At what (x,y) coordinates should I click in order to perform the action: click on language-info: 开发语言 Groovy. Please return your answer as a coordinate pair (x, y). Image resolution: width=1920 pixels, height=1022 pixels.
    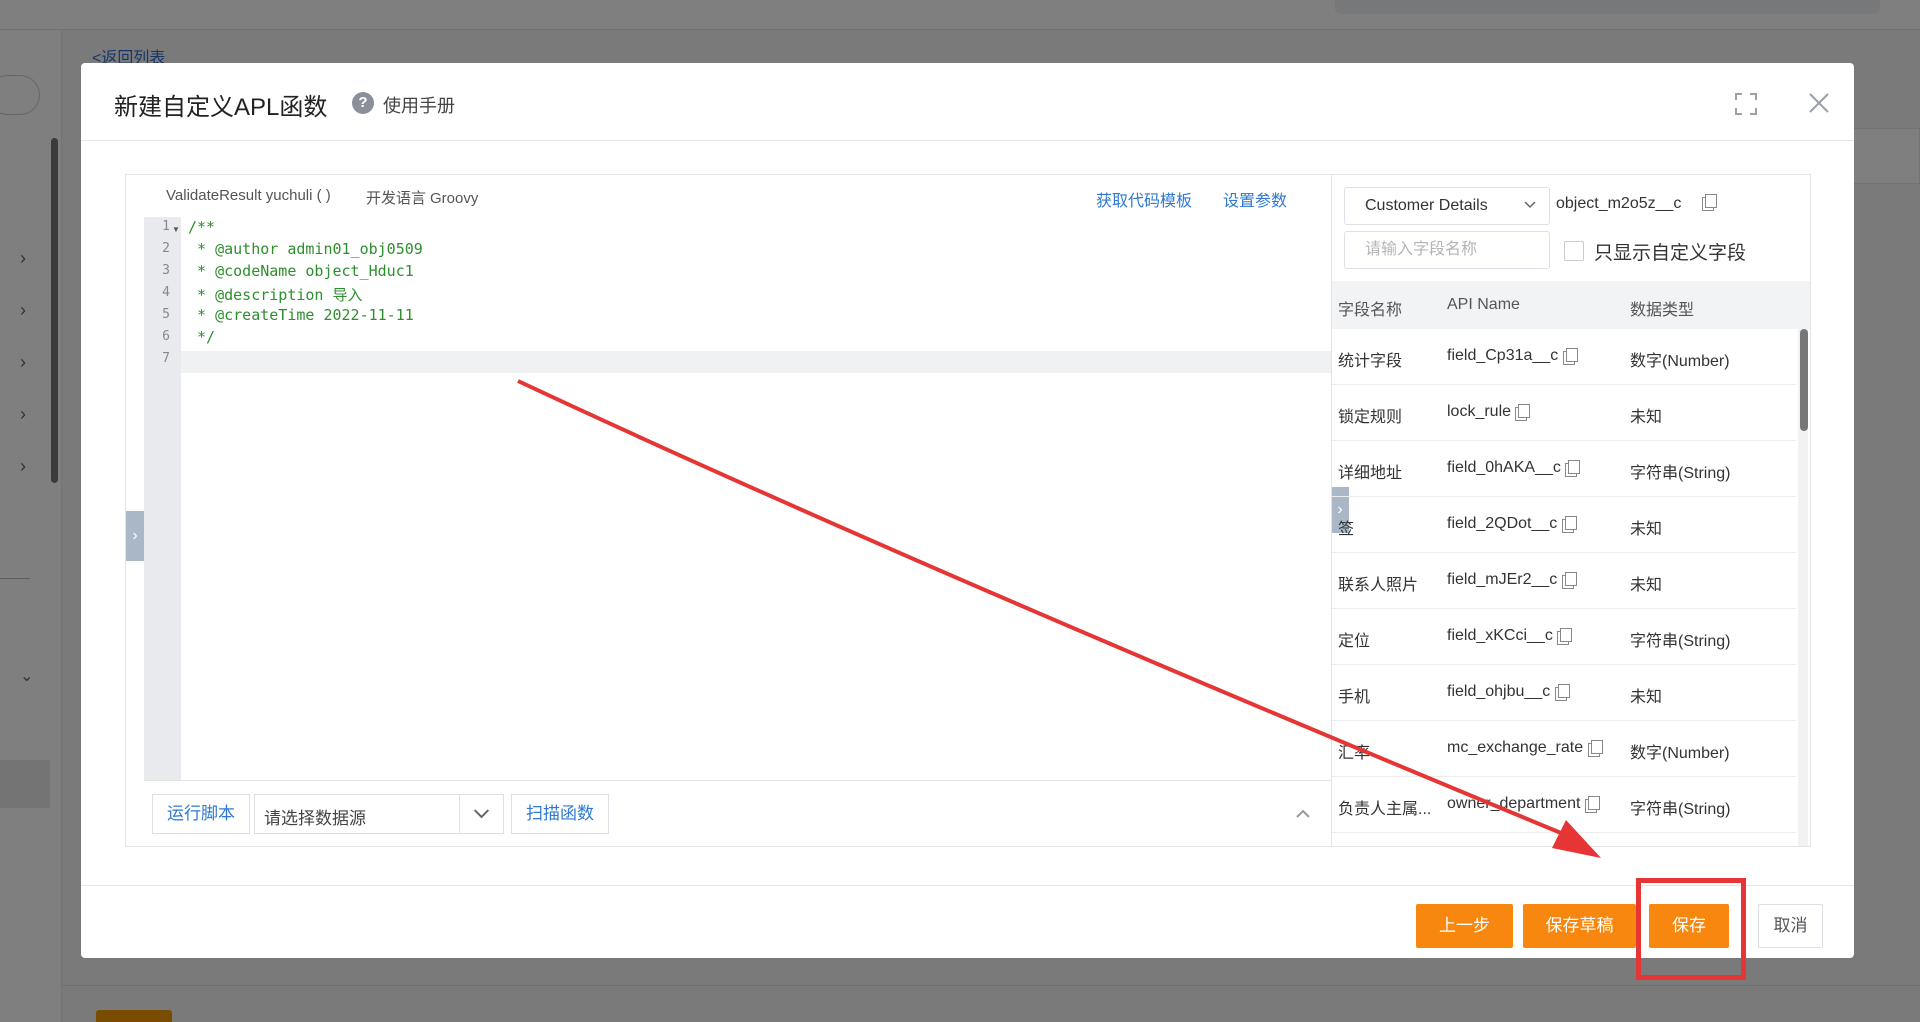
    Looking at the image, I should click on (422, 197).